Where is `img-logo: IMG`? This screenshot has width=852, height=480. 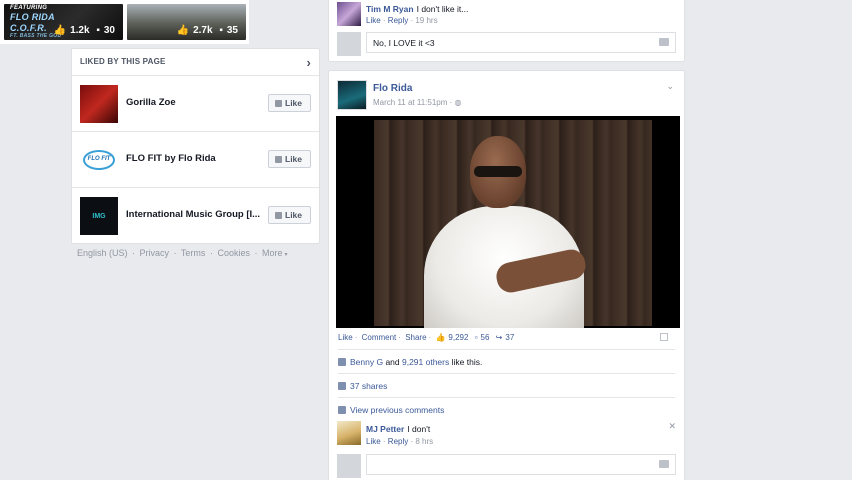
img-logo: IMG is located at coordinates (99, 216).